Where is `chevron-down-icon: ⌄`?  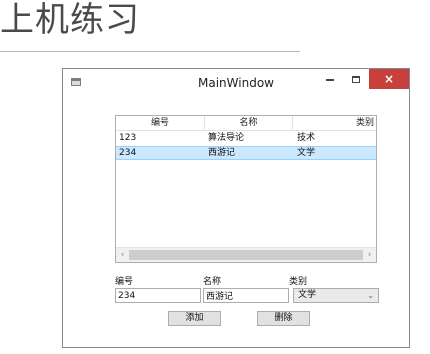 chevron-down-icon: ⌄ is located at coordinates (370, 295).